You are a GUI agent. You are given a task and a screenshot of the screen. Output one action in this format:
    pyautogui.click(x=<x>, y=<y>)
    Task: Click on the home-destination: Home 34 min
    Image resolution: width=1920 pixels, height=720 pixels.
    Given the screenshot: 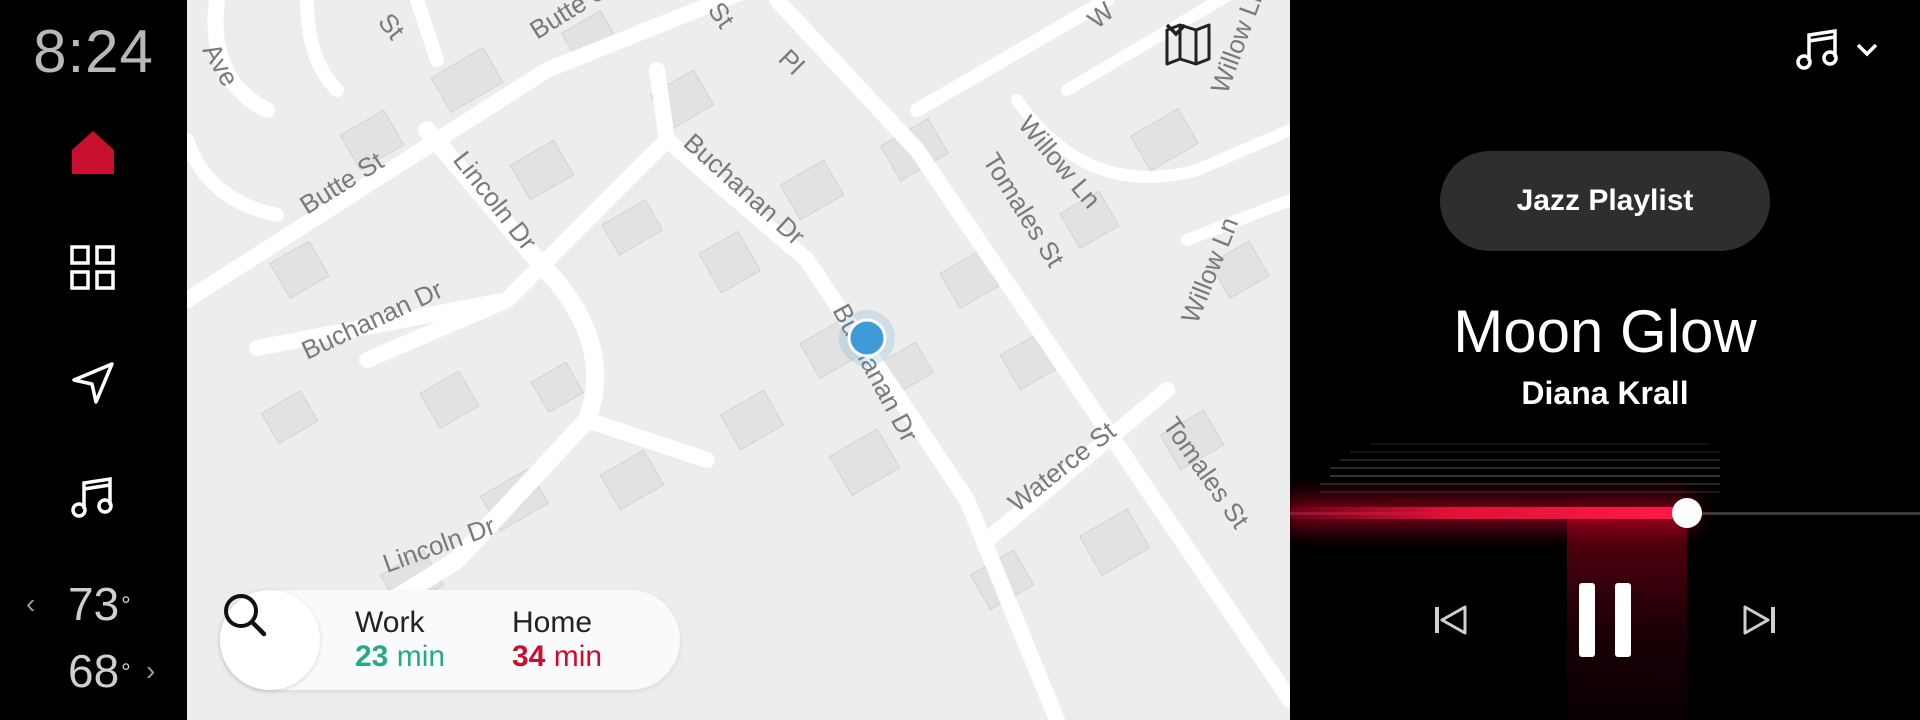 What is the action you would take?
    pyautogui.click(x=557, y=640)
    